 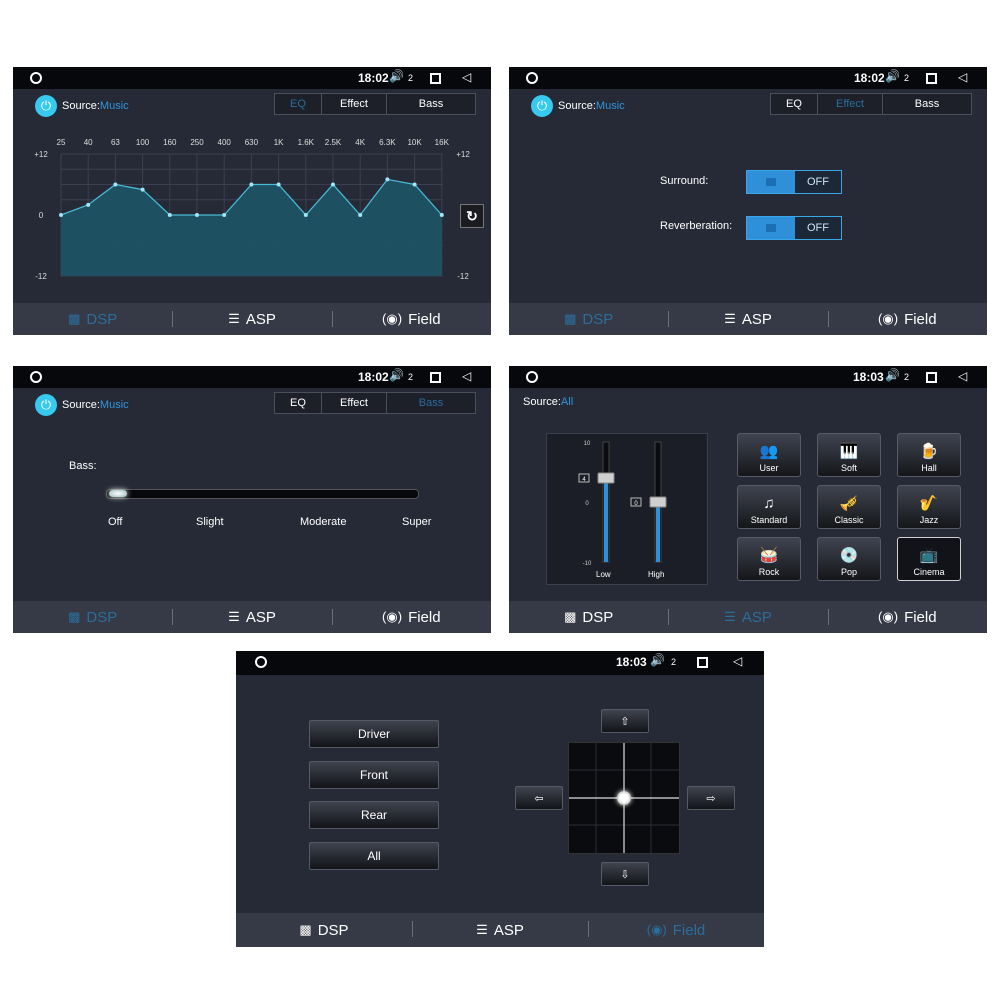 I want to click on eq-freq-label: 6.3K, so click(x=387, y=142).